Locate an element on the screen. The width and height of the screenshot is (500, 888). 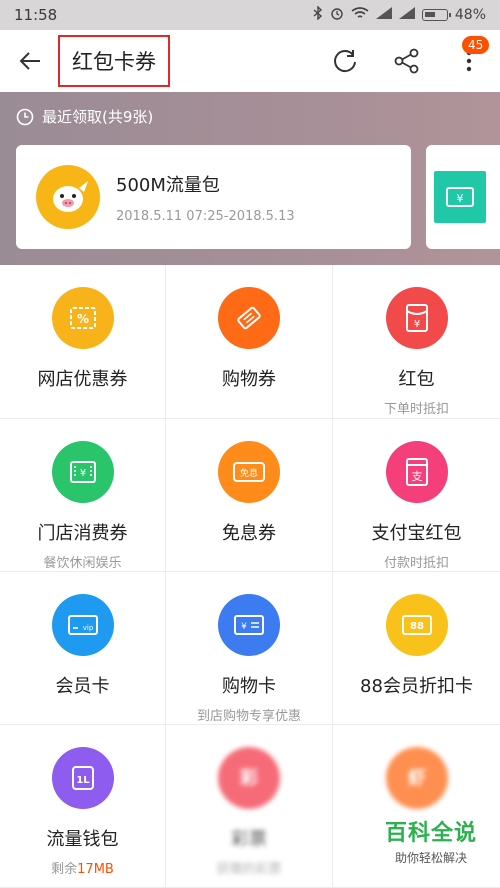
baike-watermark: 百科全说 助你轻松解决 is located at coordinates (431, 842).